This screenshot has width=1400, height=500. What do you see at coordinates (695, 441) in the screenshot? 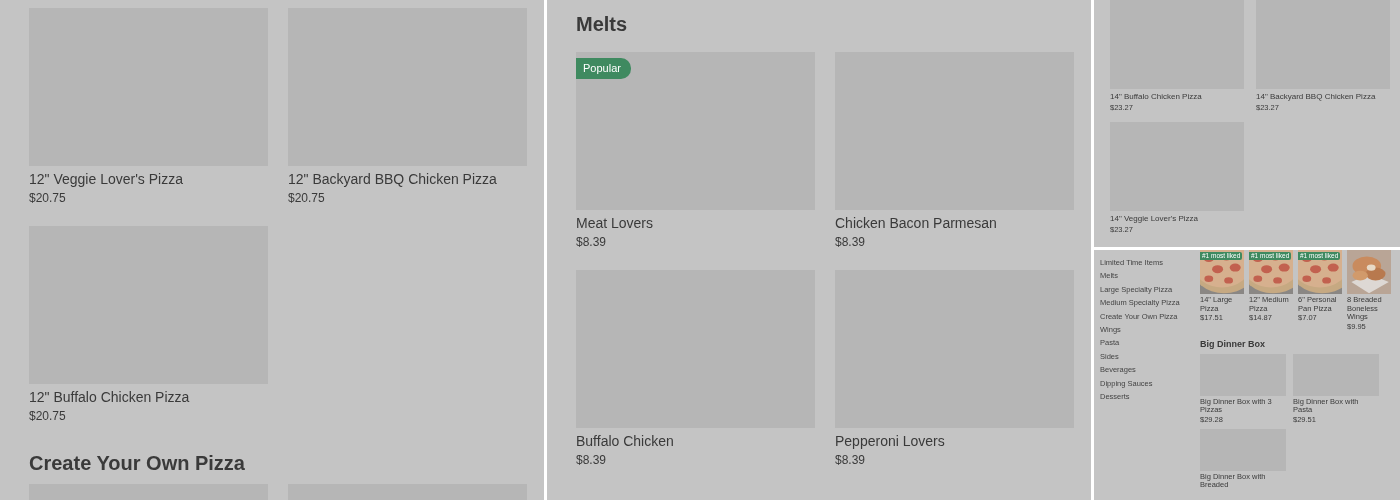
I see `item-name: Buffalo Chicken` at bounding box center [695, 441].